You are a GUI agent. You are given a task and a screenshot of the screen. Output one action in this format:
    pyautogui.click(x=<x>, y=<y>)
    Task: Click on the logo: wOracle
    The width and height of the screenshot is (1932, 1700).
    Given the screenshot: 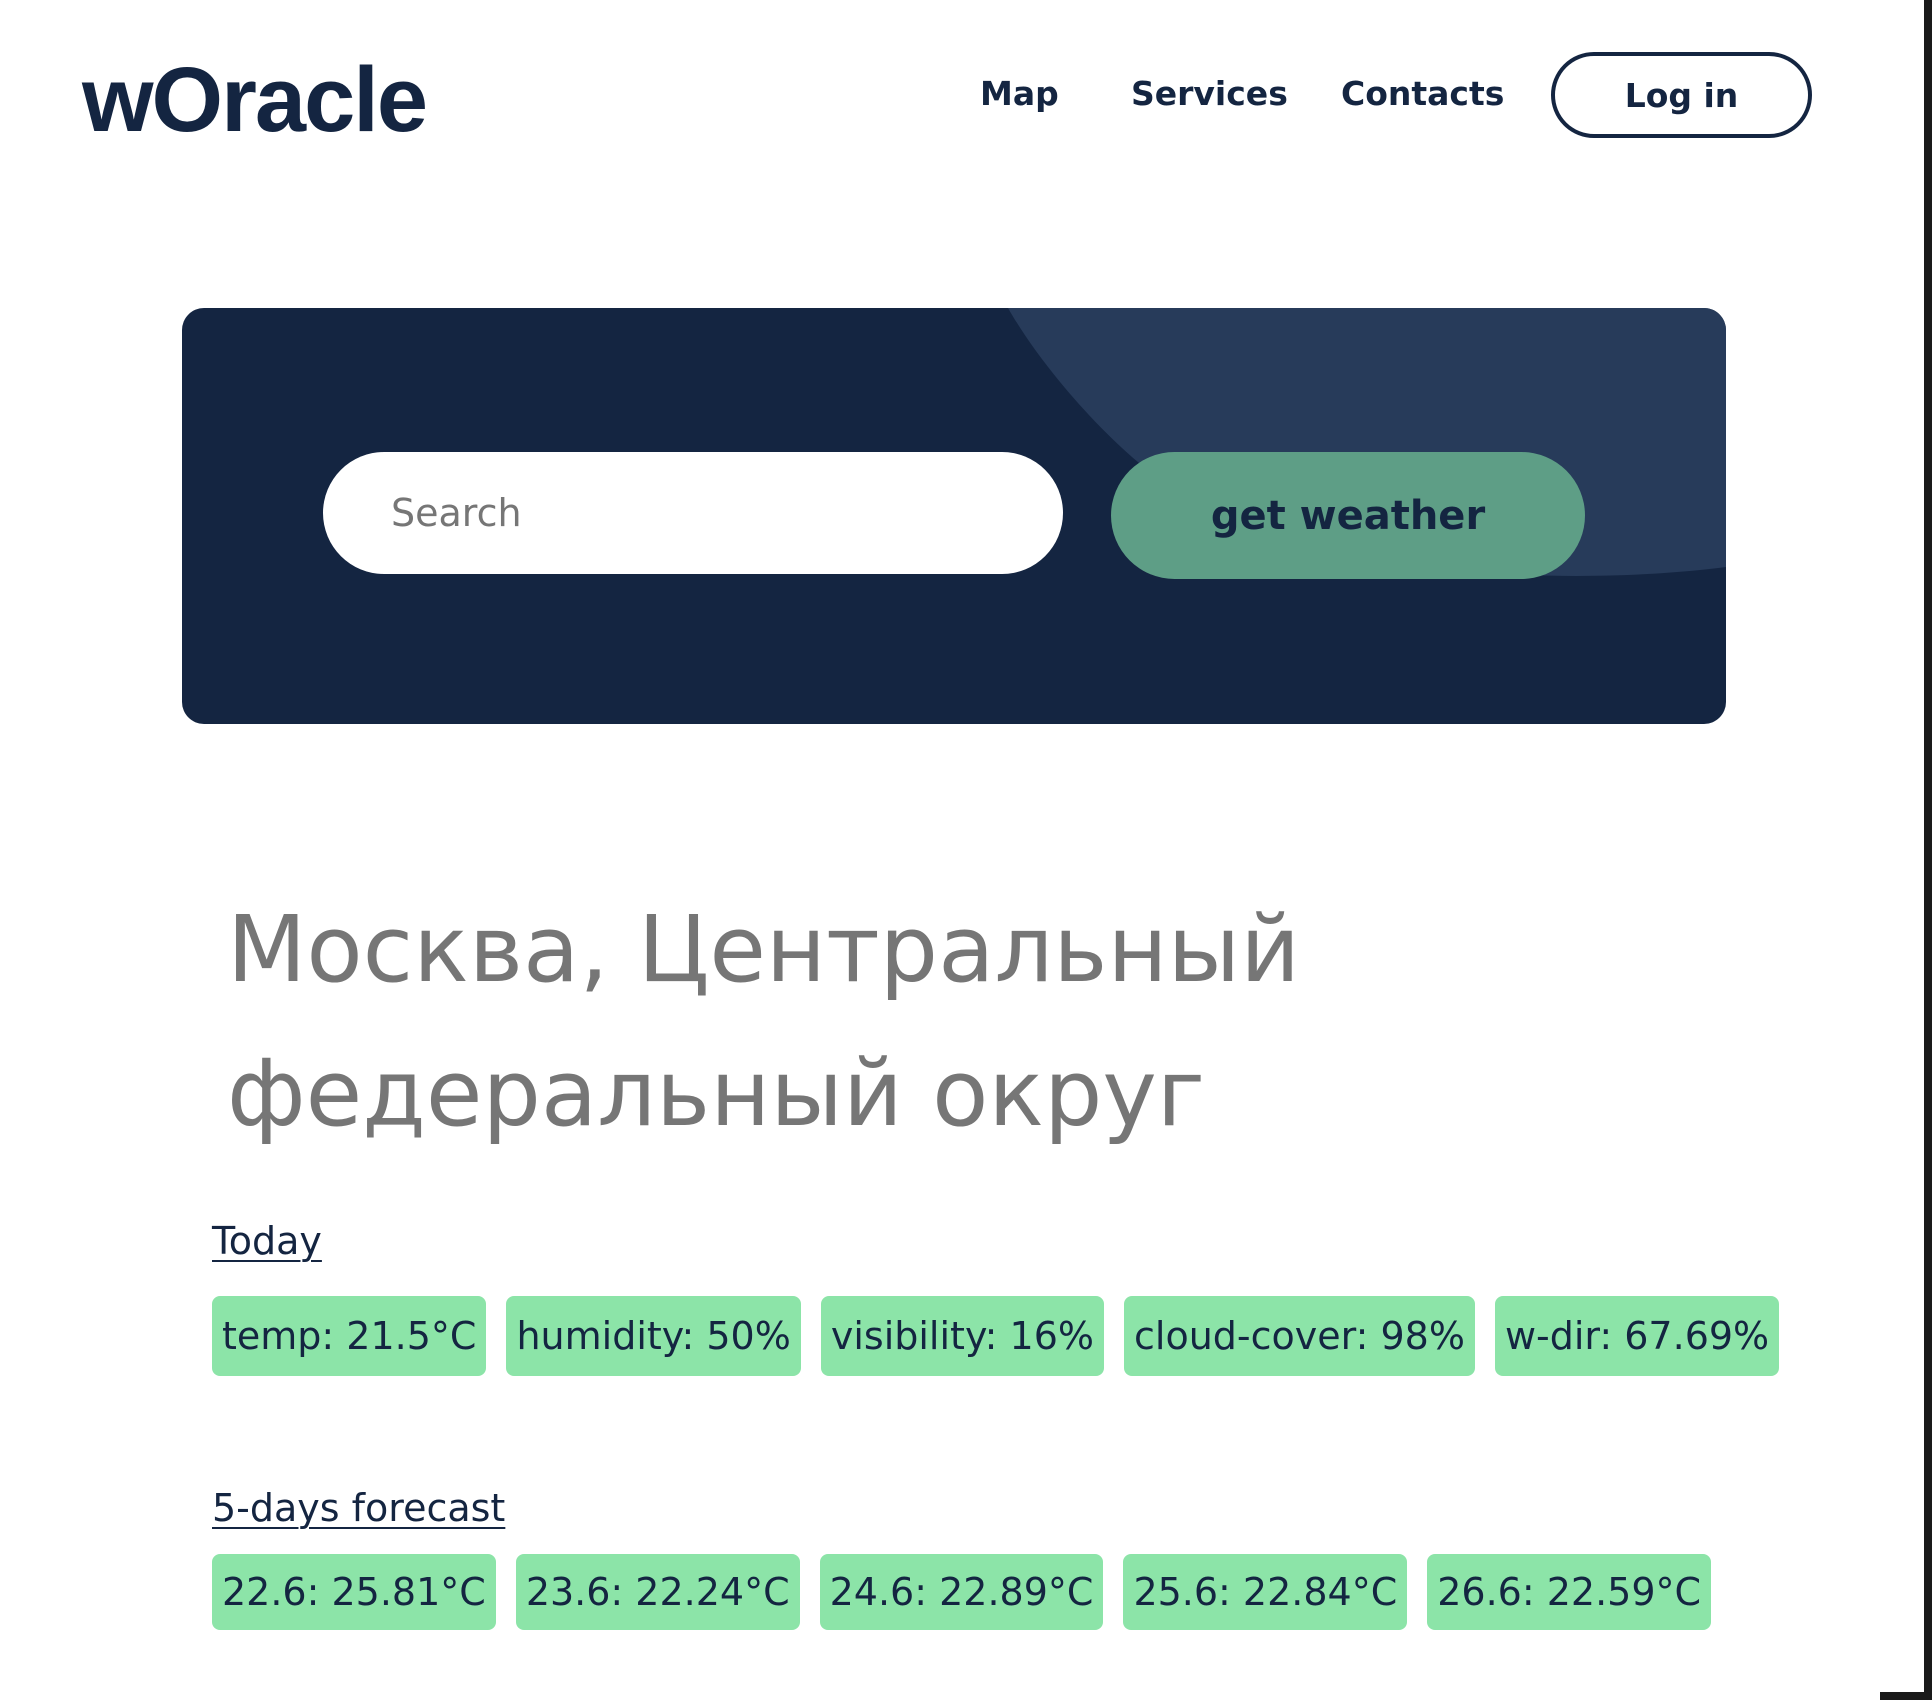 What is the action you would take?
    pyautogui.click(x=255, y=100)
    